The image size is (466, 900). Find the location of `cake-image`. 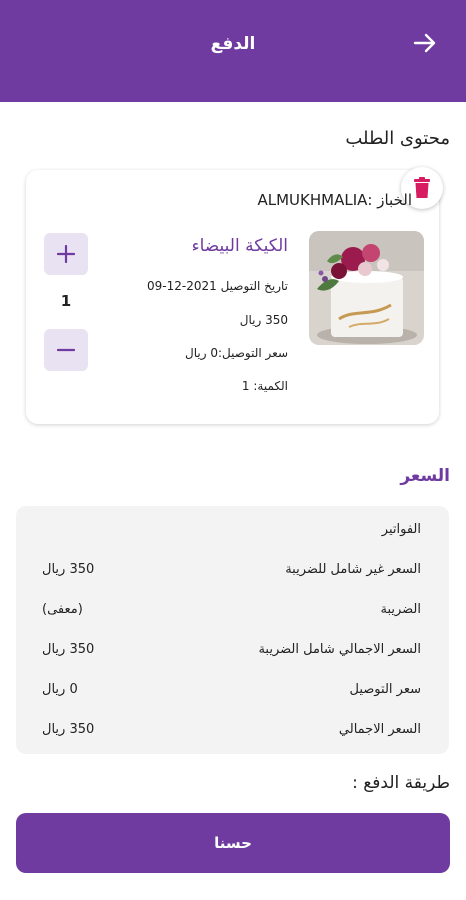

cake-image is located at coordinates (366, 288).